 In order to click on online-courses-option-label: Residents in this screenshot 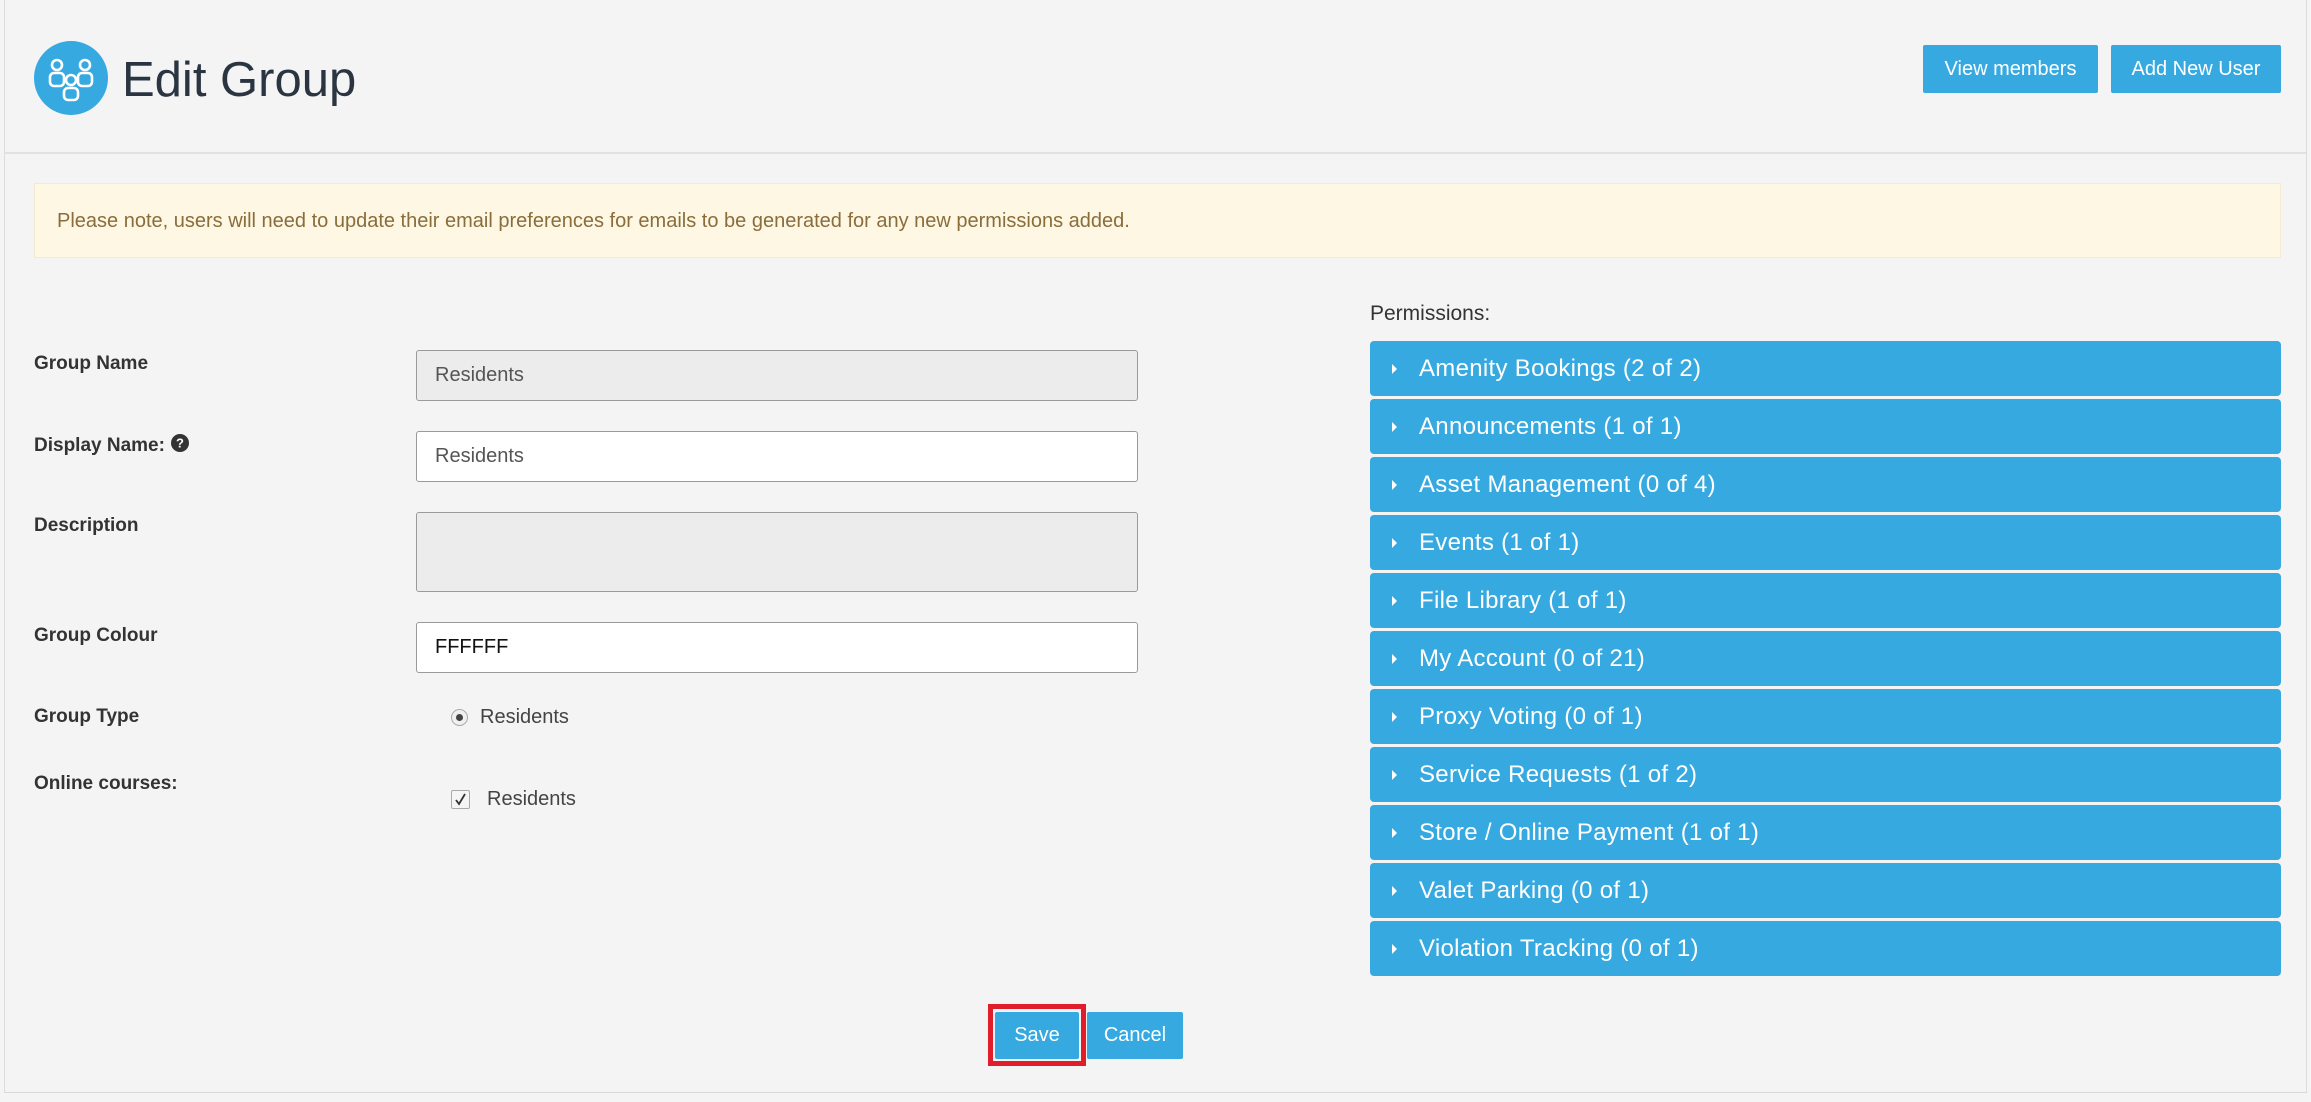, I will do `click(531, 799)`.